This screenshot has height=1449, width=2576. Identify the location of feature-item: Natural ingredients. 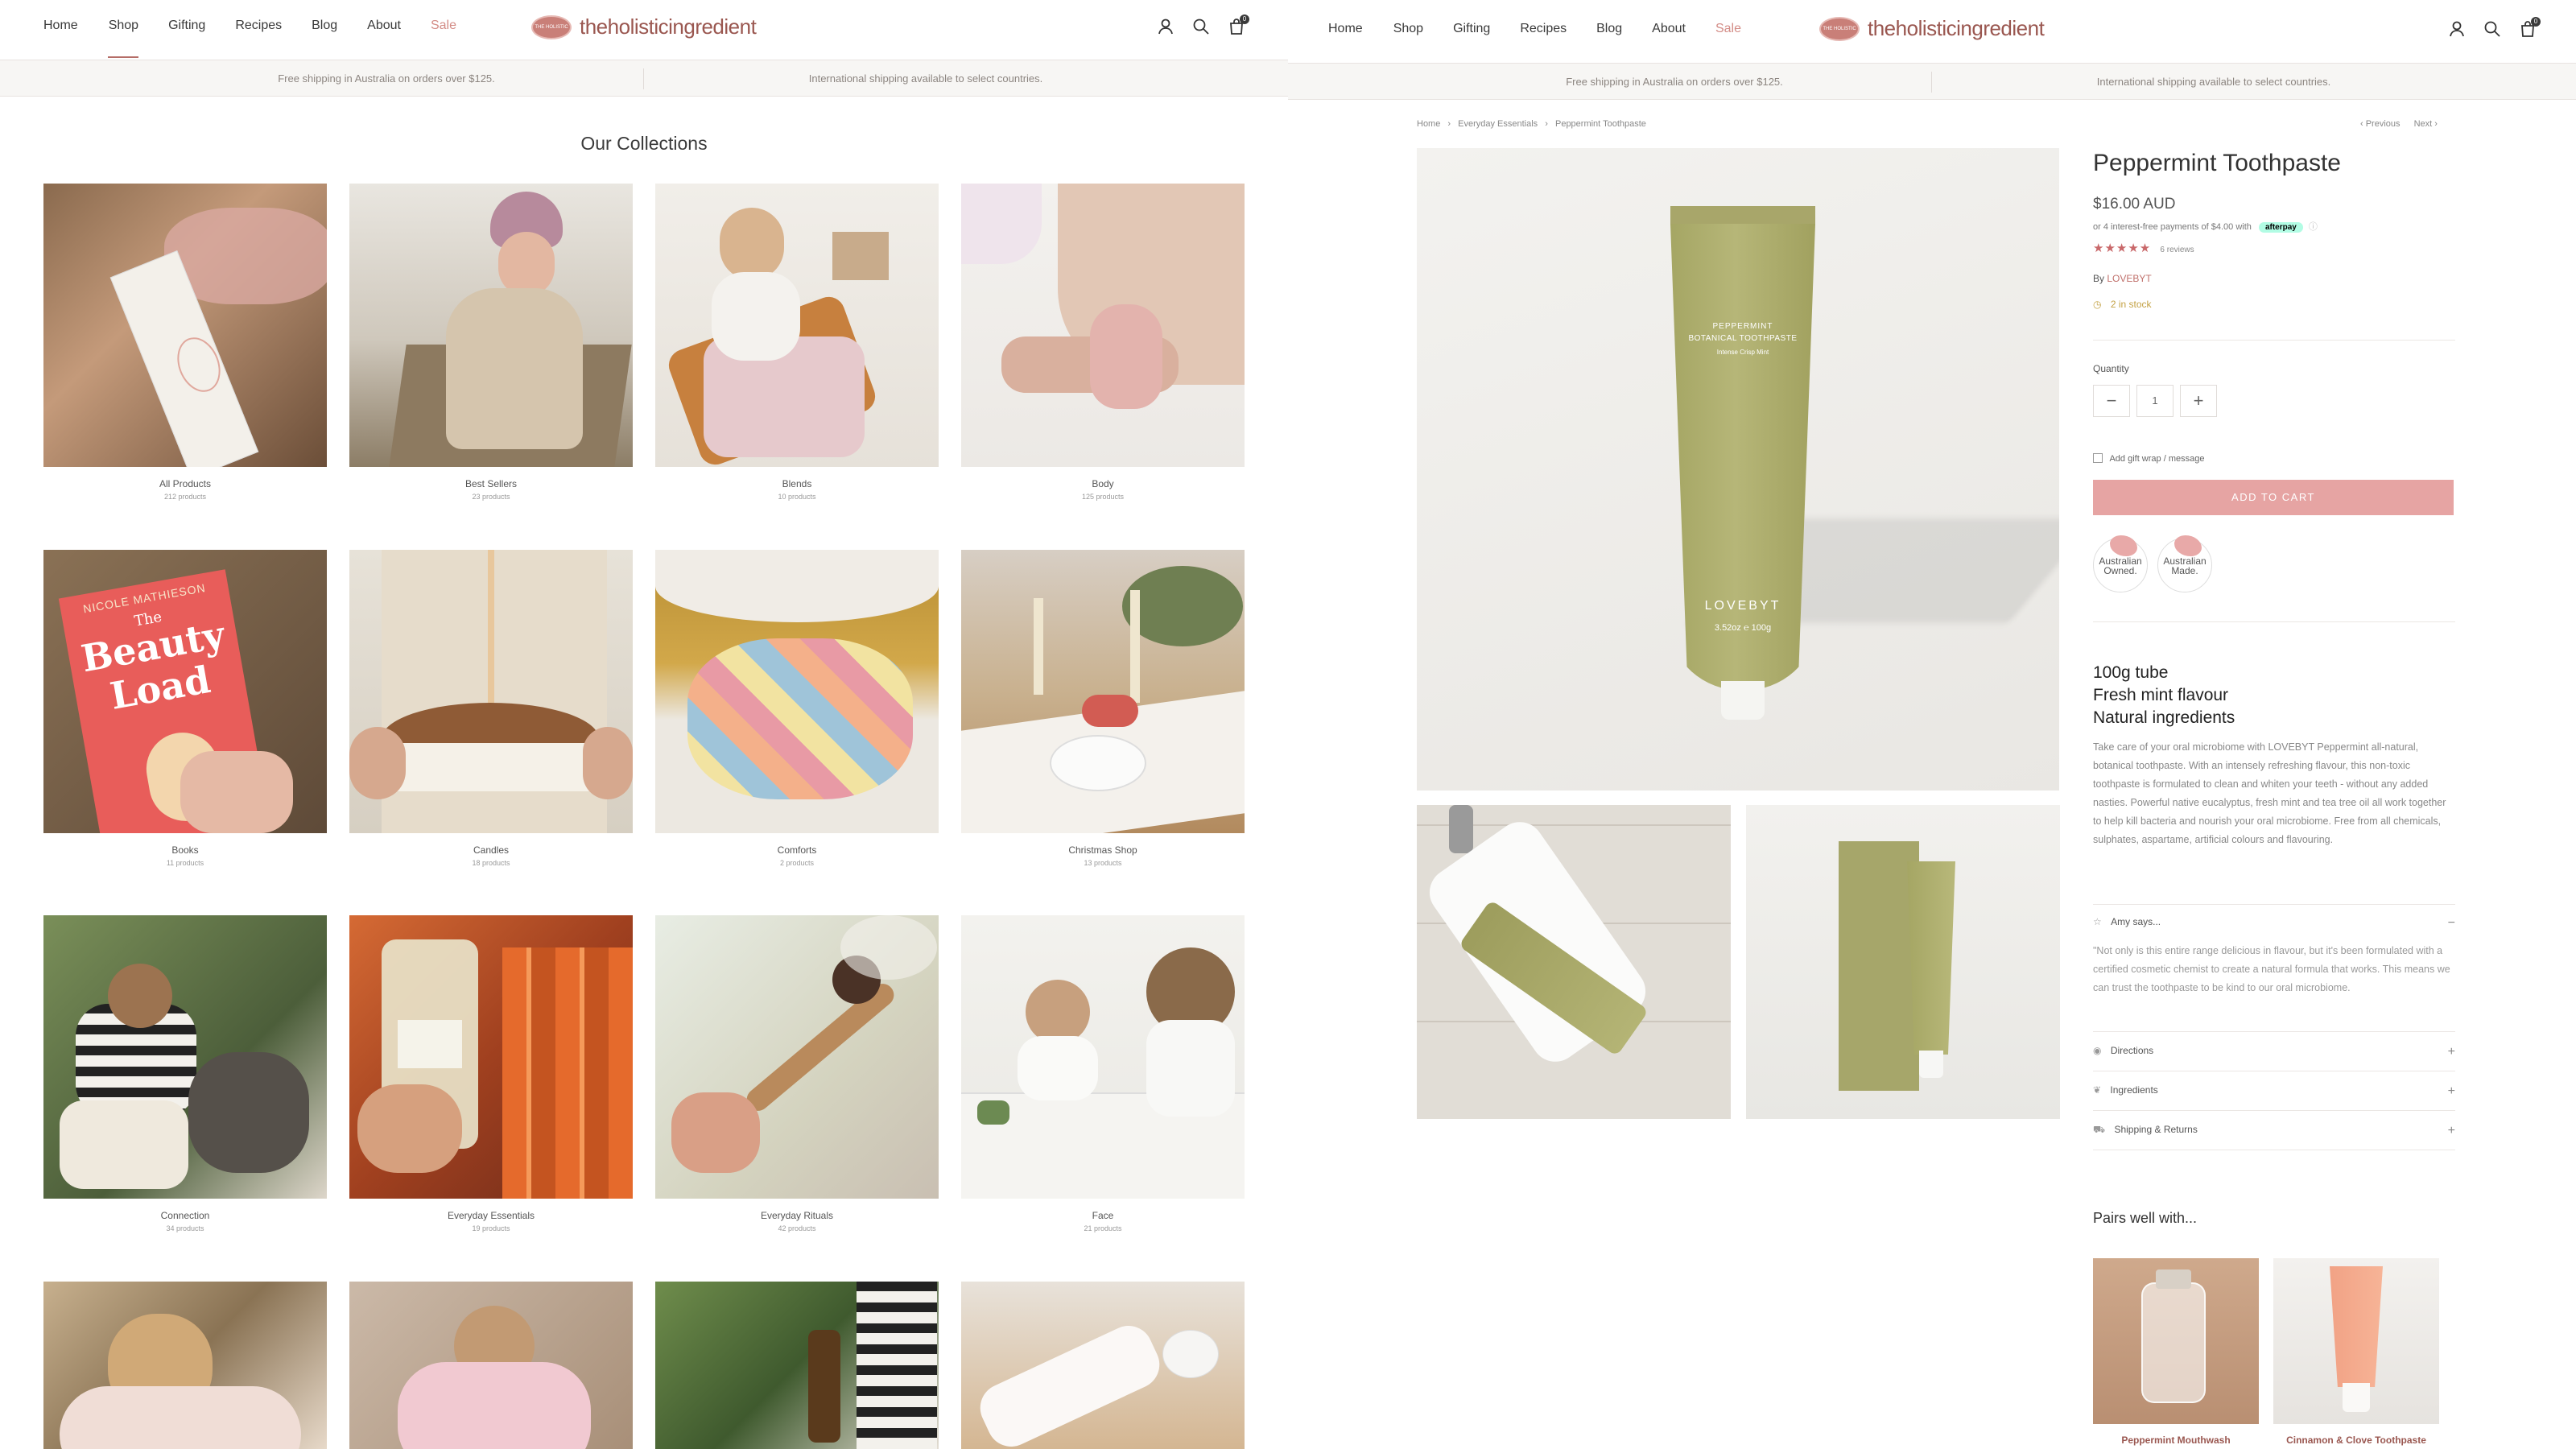
(2164, 717).